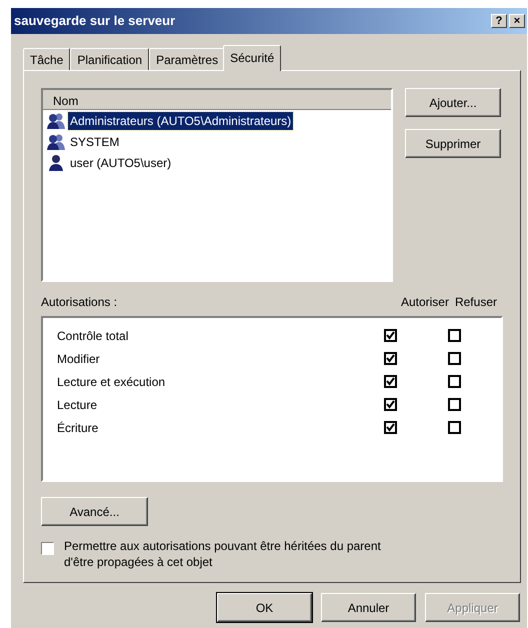 Image resolution: width=528 pixels, height=628 pixels. What do you see at coordinates (110, 59) in the screenshot?
I see `tab: Planification` at bounding box center [110, 59].